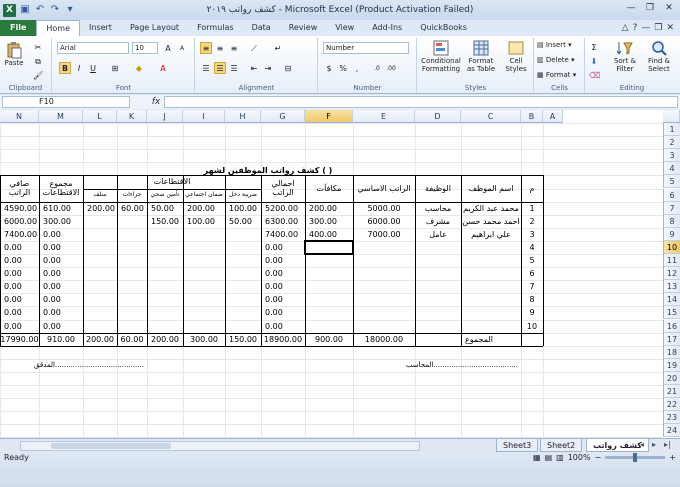 Image resolution: width=680 pixels, height=487 pixels. Describe the element at coordinates (549, 457) in the screenshot. I see `view-layout-icon: ▤` at that location.